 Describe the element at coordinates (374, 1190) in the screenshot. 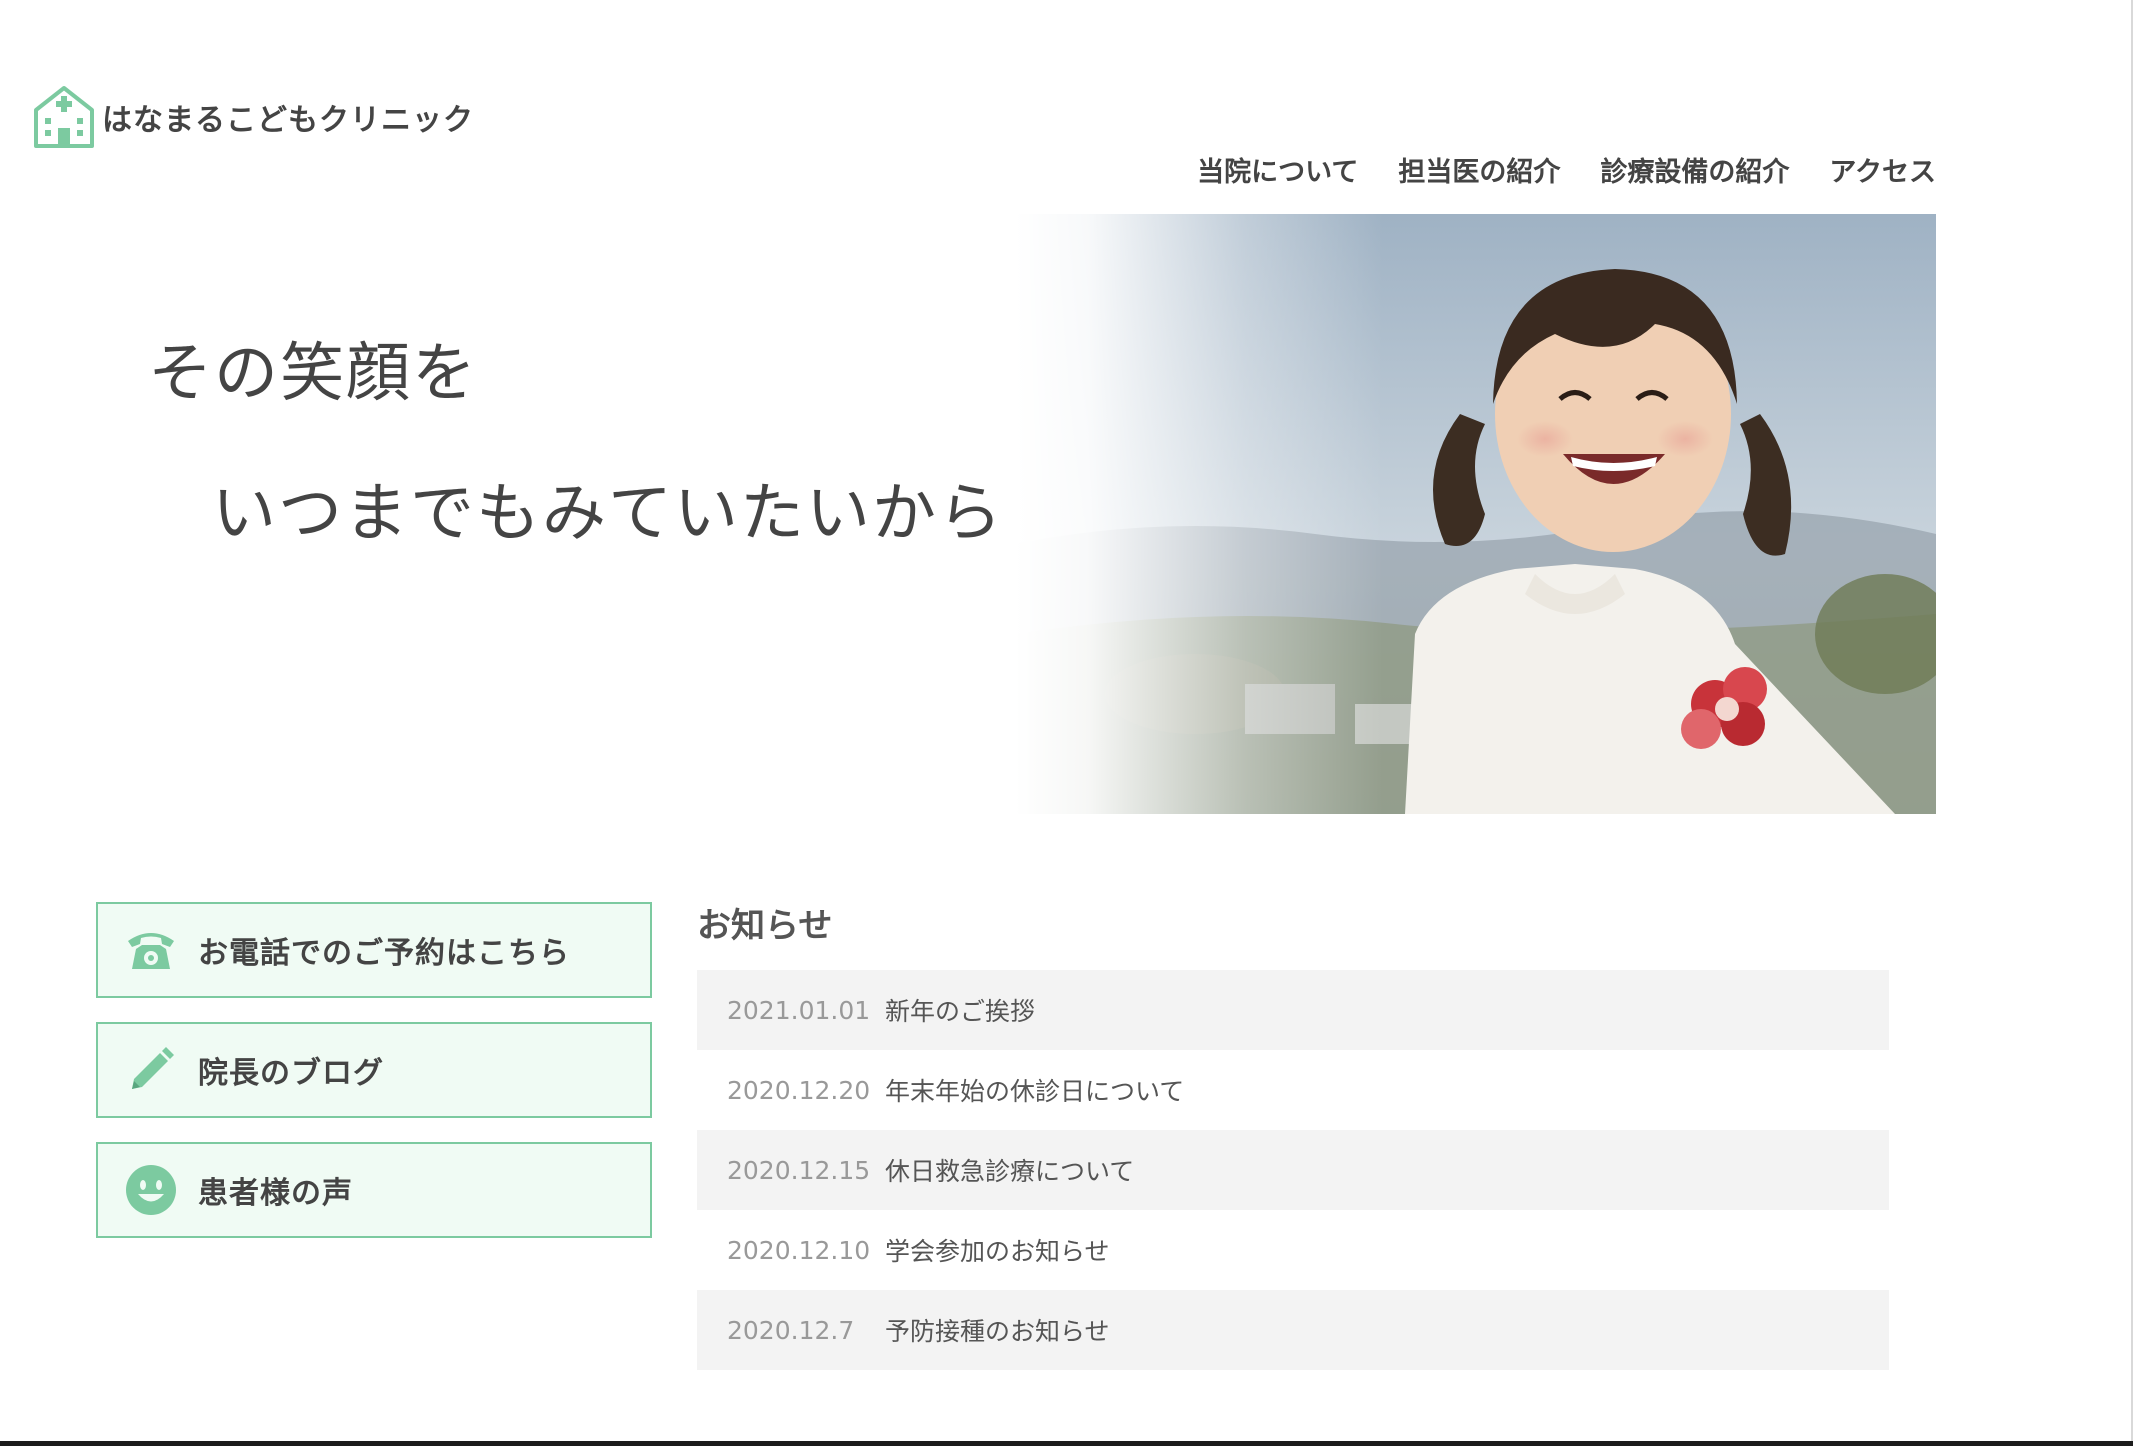

I see `patient-voices-button: 患者様の声` at that location.